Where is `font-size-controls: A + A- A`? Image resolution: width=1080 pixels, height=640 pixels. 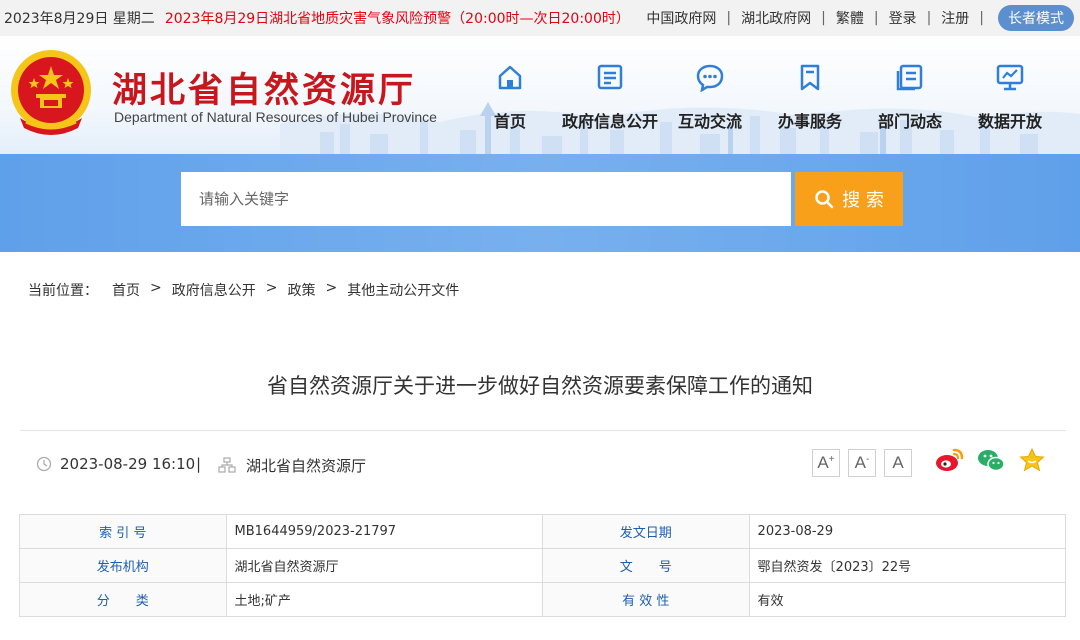
font-size-controls: A + A- A is located at coordinates (866, 463).